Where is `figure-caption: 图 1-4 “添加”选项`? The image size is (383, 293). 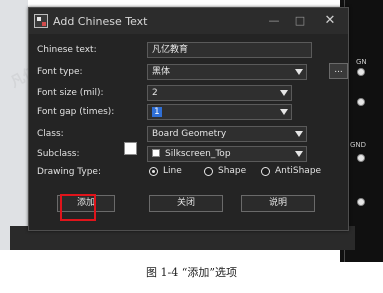 figure-caption: 图 1-4 “添加”选项 is located at coordinates (191, 272).